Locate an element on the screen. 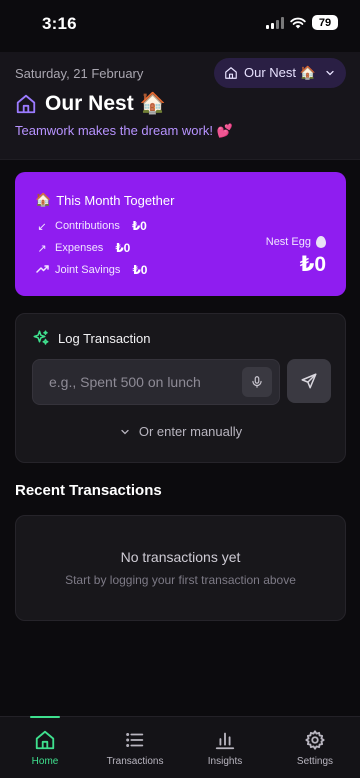 Image resolution: width=360 pixels, height=778 pixels. microphone-icon is located at coordinates (257, 382).